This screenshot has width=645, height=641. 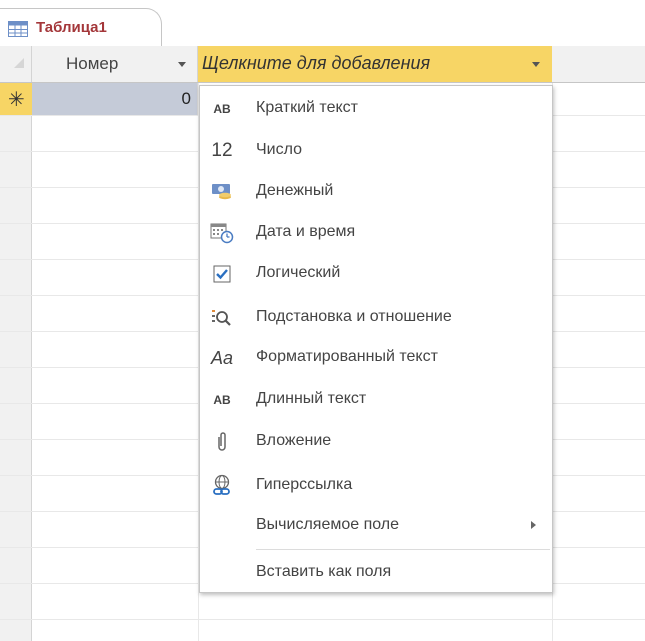 I want to click on tab-table1: Таблица1, so click(x=81, y=27).